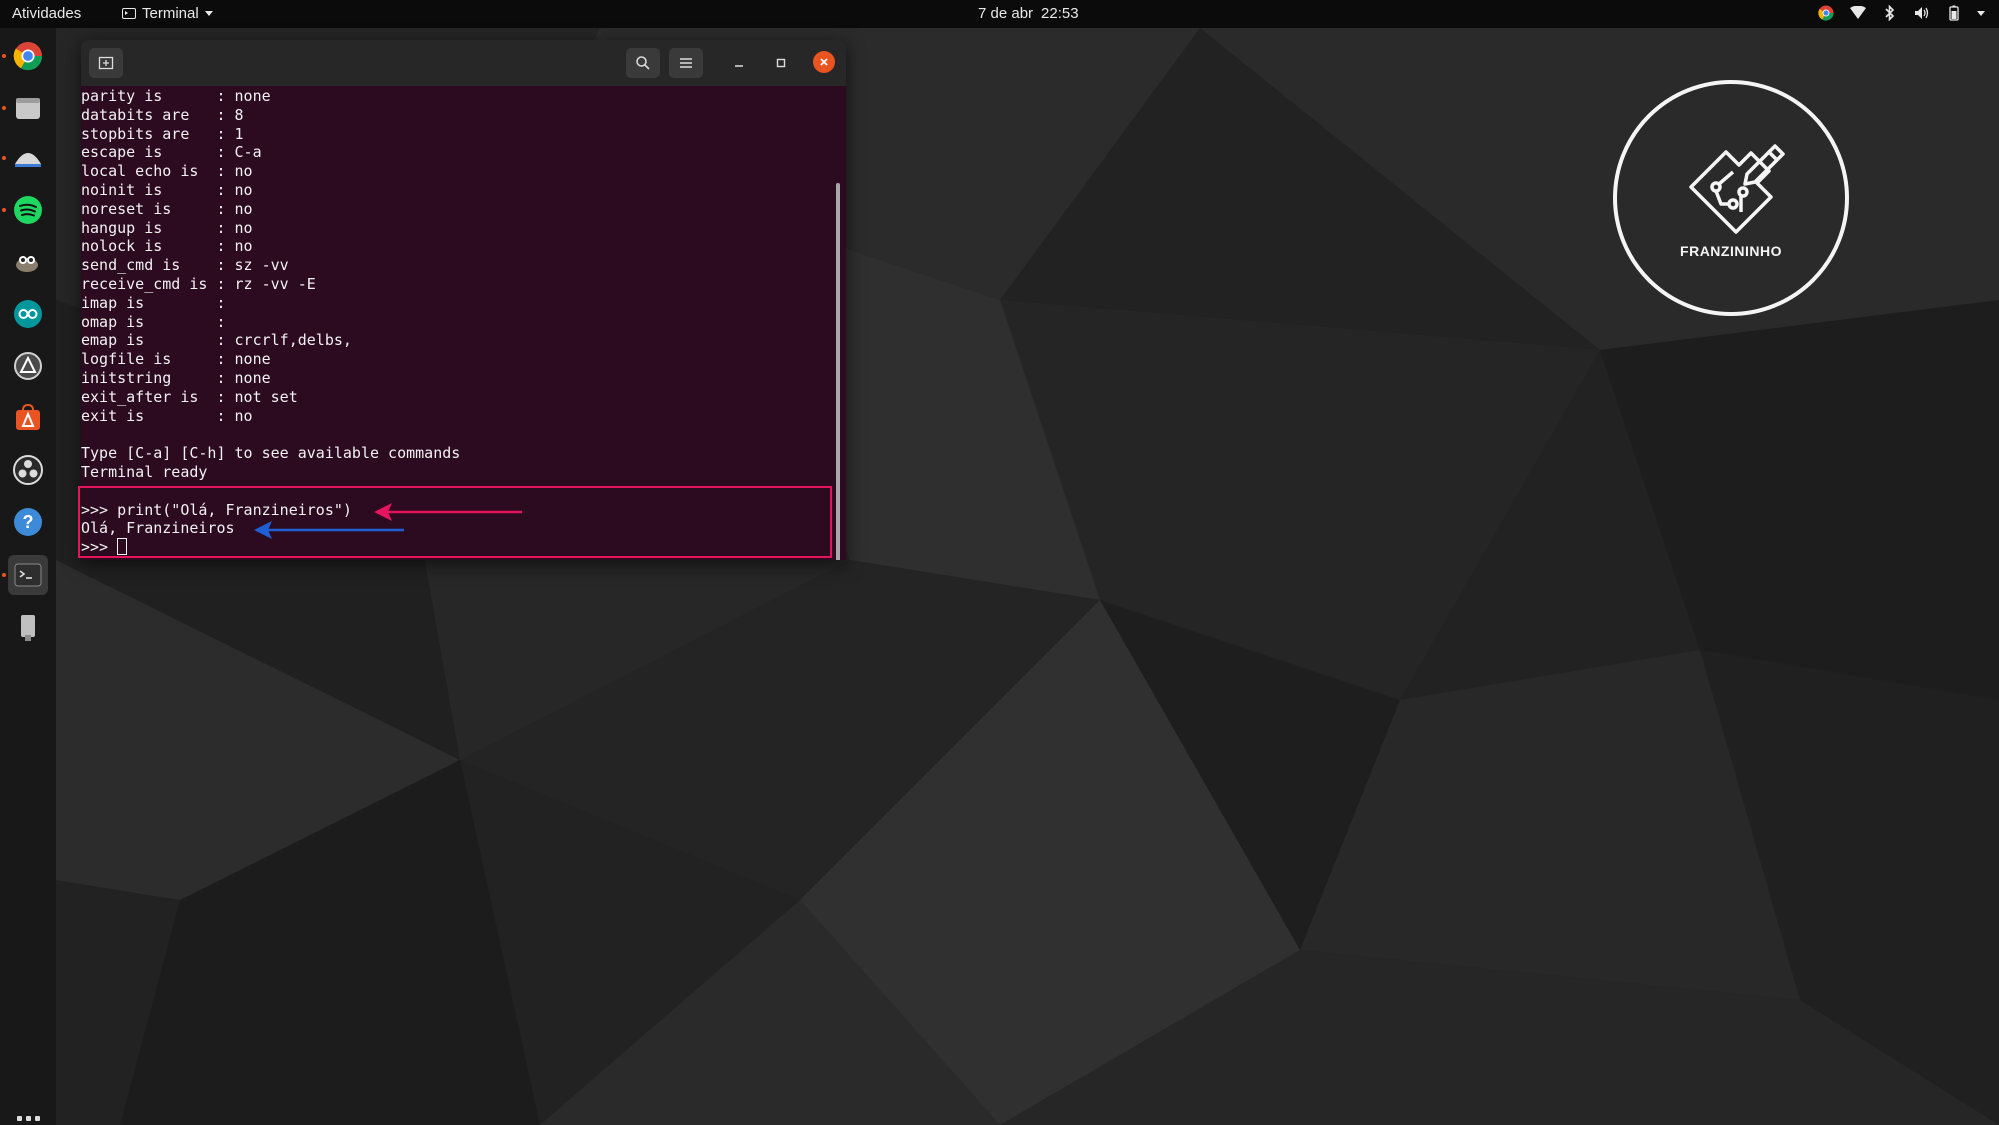  I want to click on dock-item-gimp, so click(28, 262).